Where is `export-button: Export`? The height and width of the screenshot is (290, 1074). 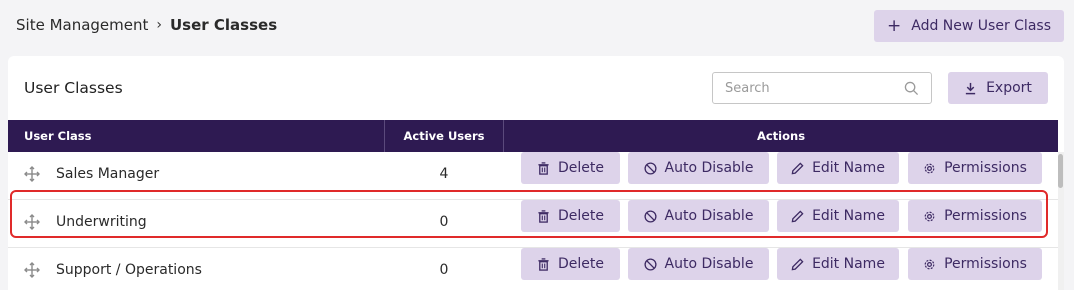 export-button: Export is located at coordinates (998, 88).